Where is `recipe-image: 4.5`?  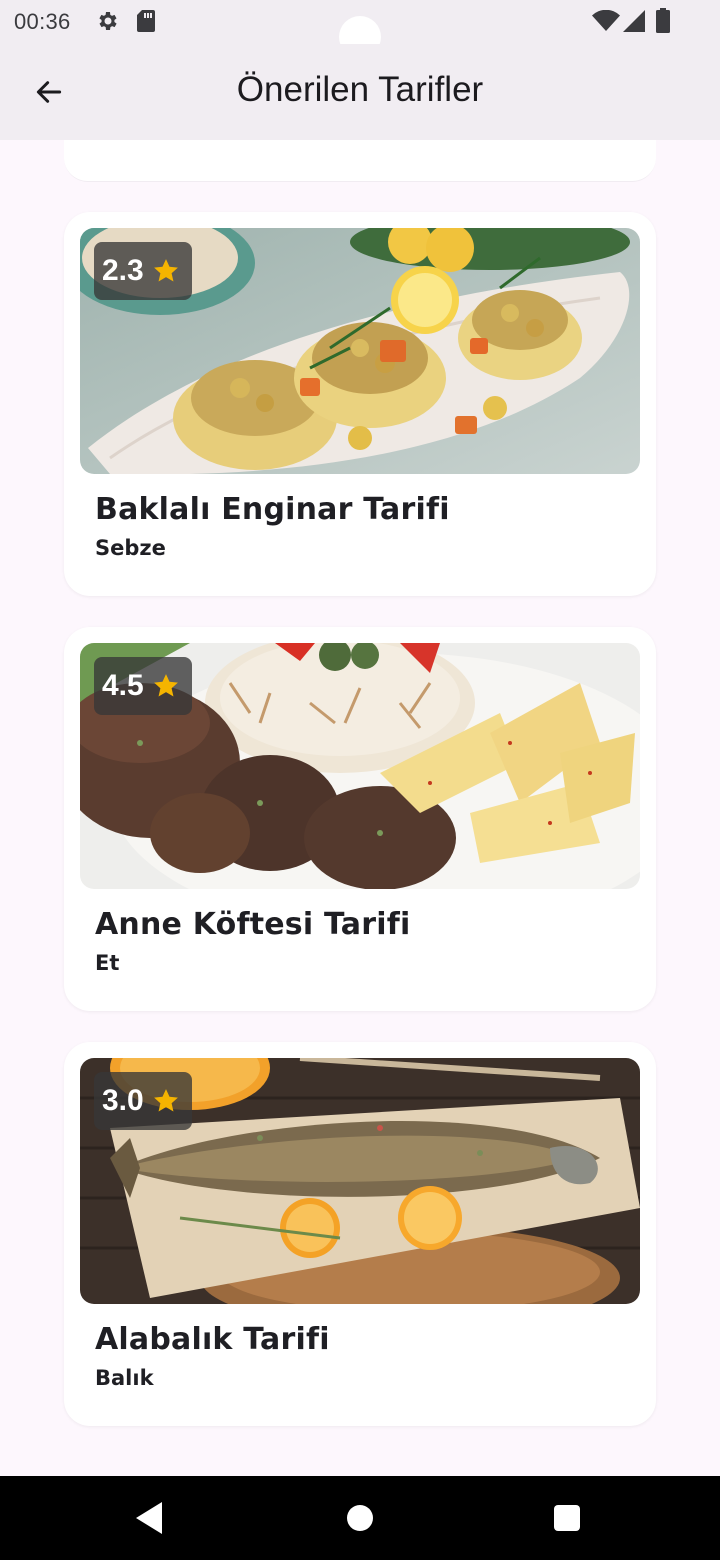 recipe-image: 4.5 is located at coordinates (360, 766).